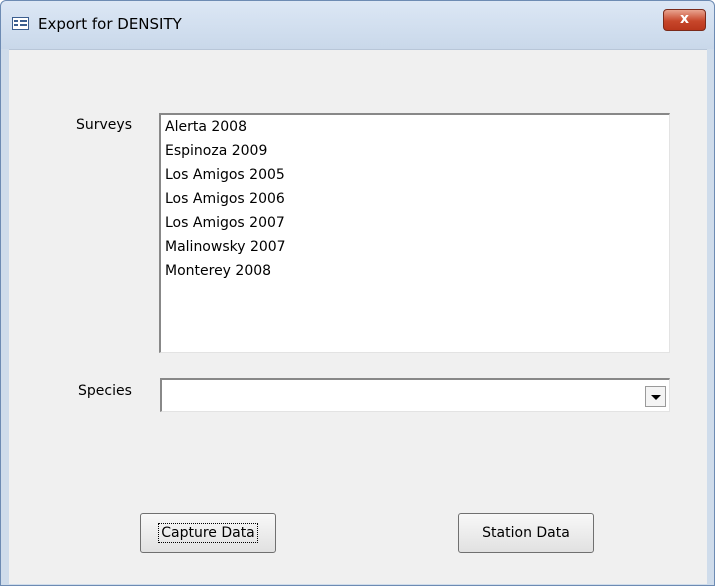 The image size is (717, 588). What do you see at coordinates (415, 199) in the screenshot?
I see `list-item: Los Amigos 2006` at bounding box center [415, 199].